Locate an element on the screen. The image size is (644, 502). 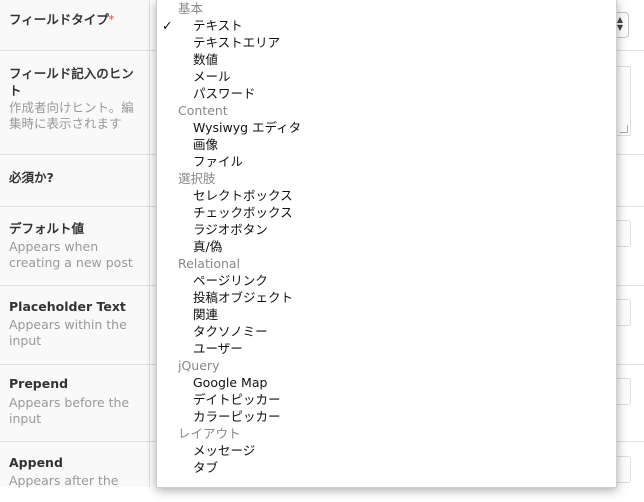
field-row-append: Append Appears after the is located at coordinates (74, 472).